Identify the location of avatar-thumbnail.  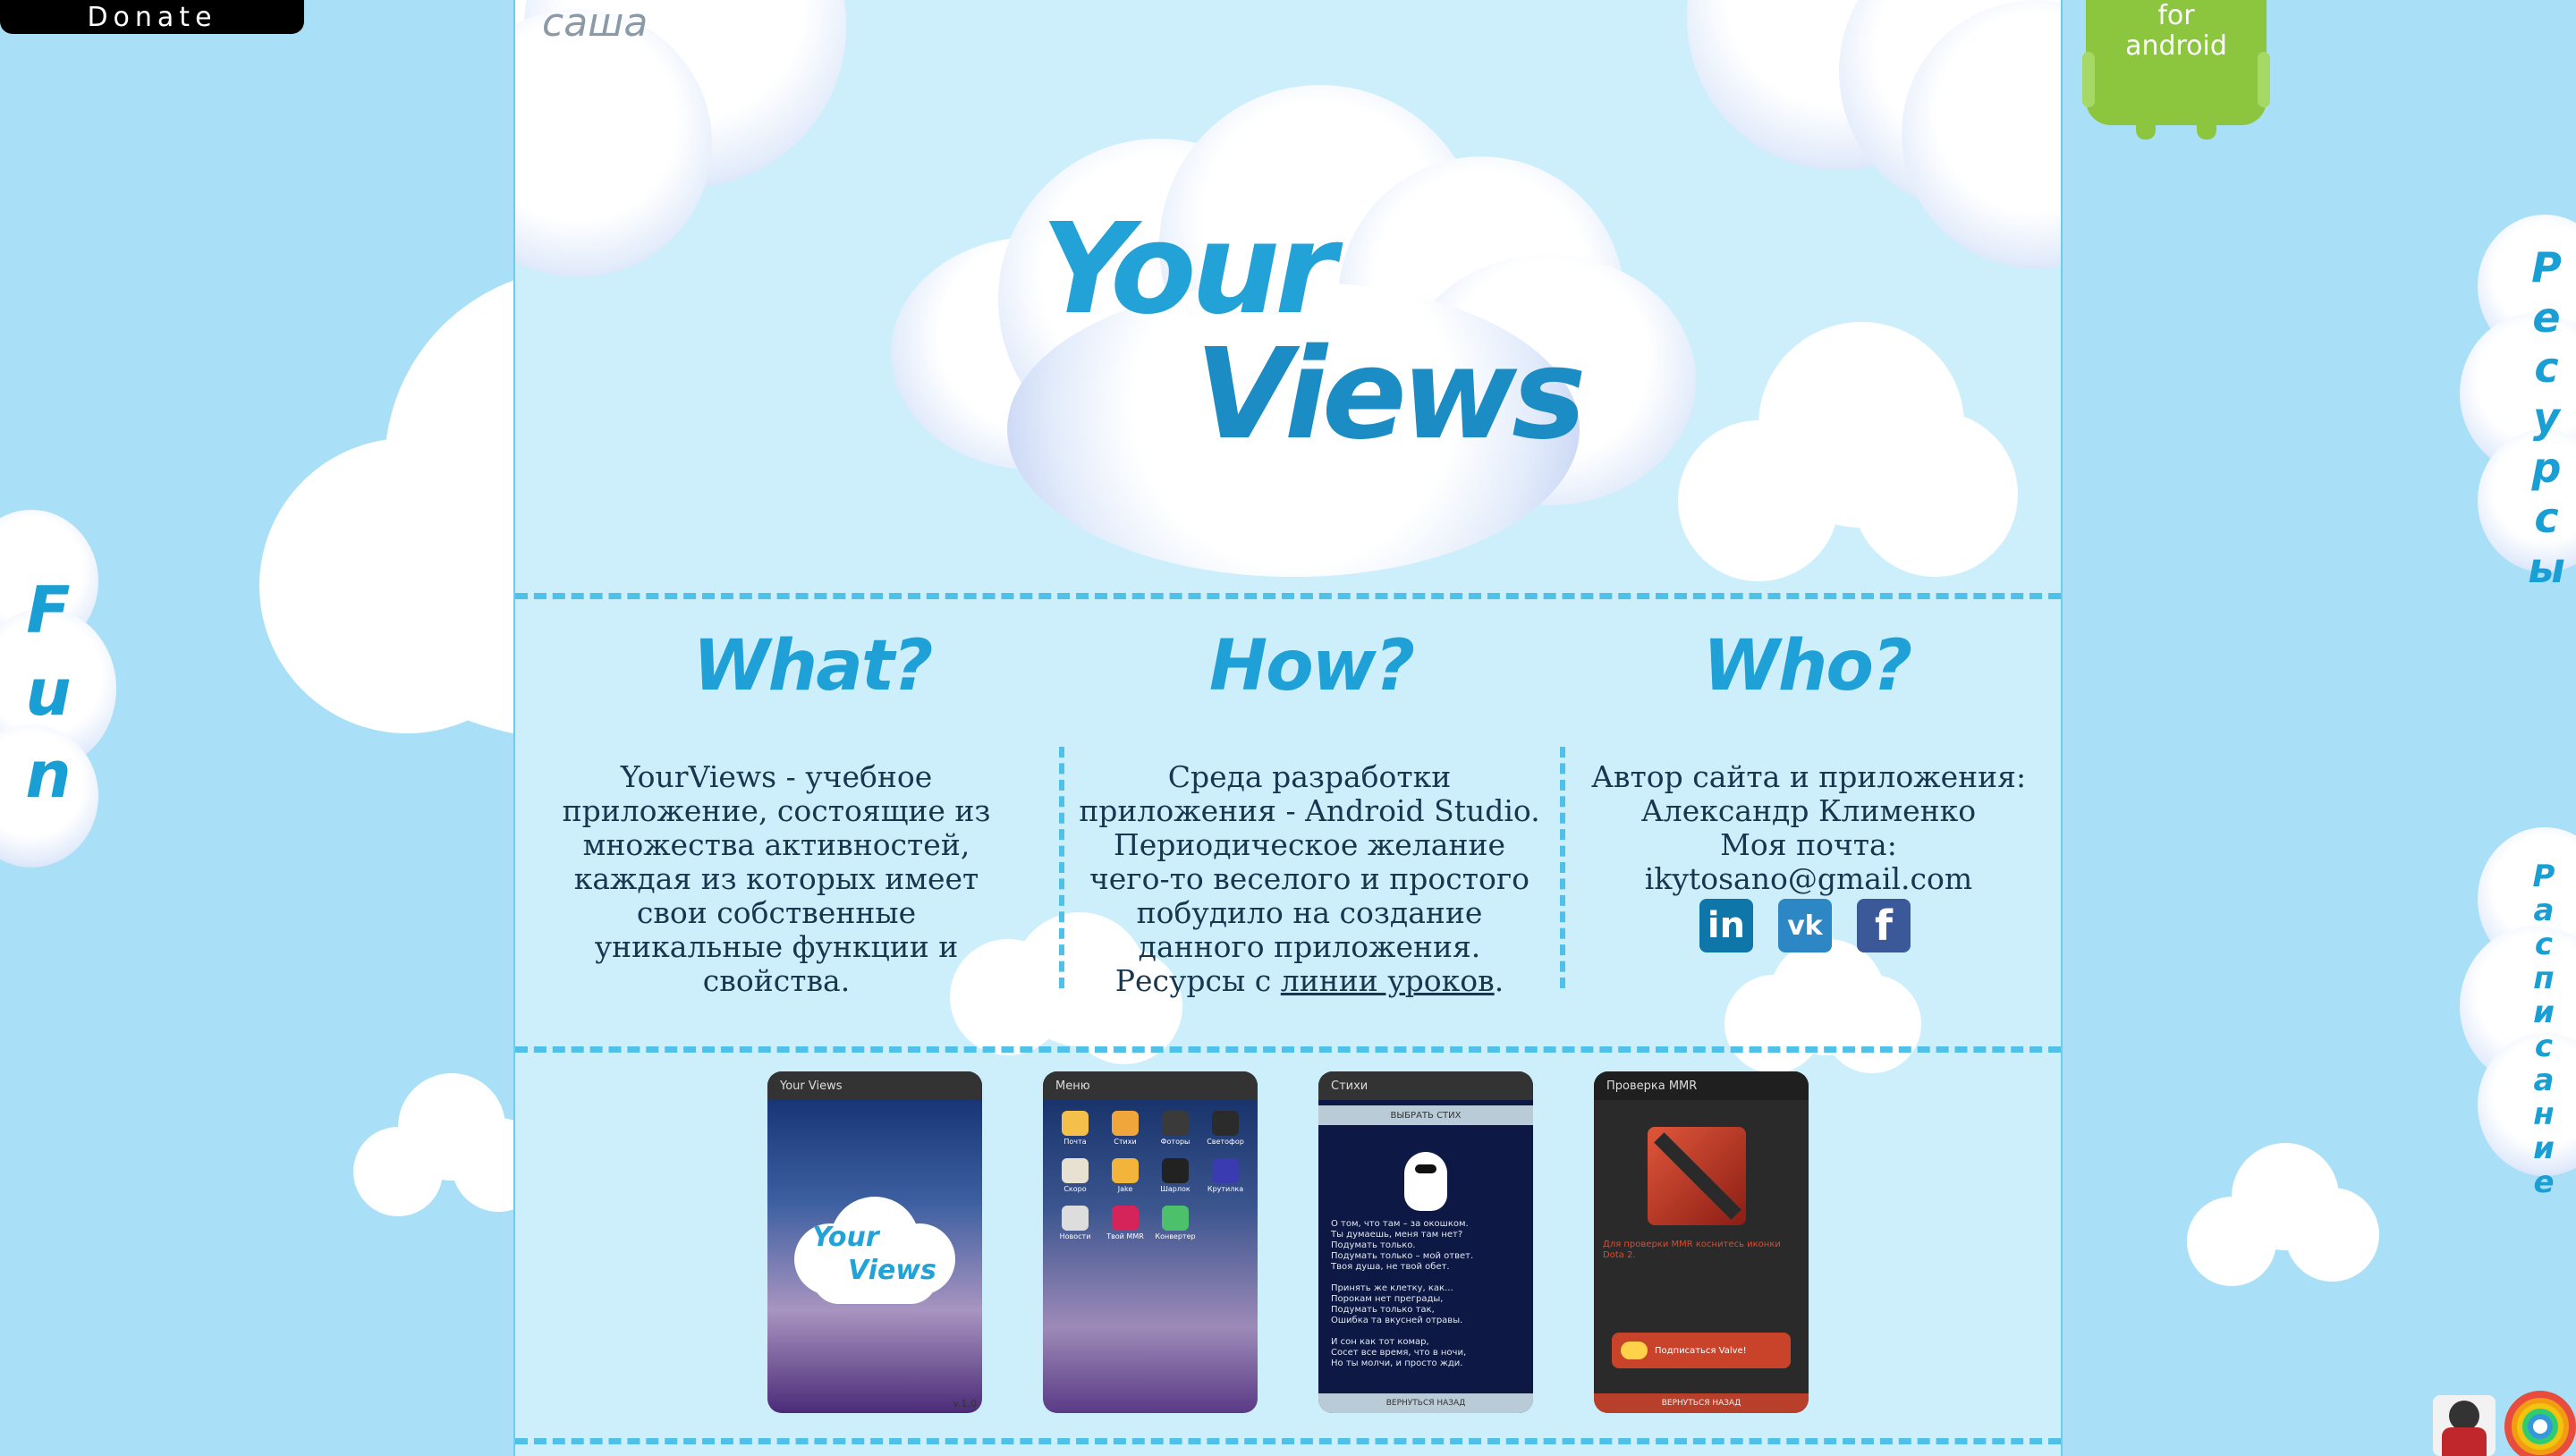
(2464, 1425).